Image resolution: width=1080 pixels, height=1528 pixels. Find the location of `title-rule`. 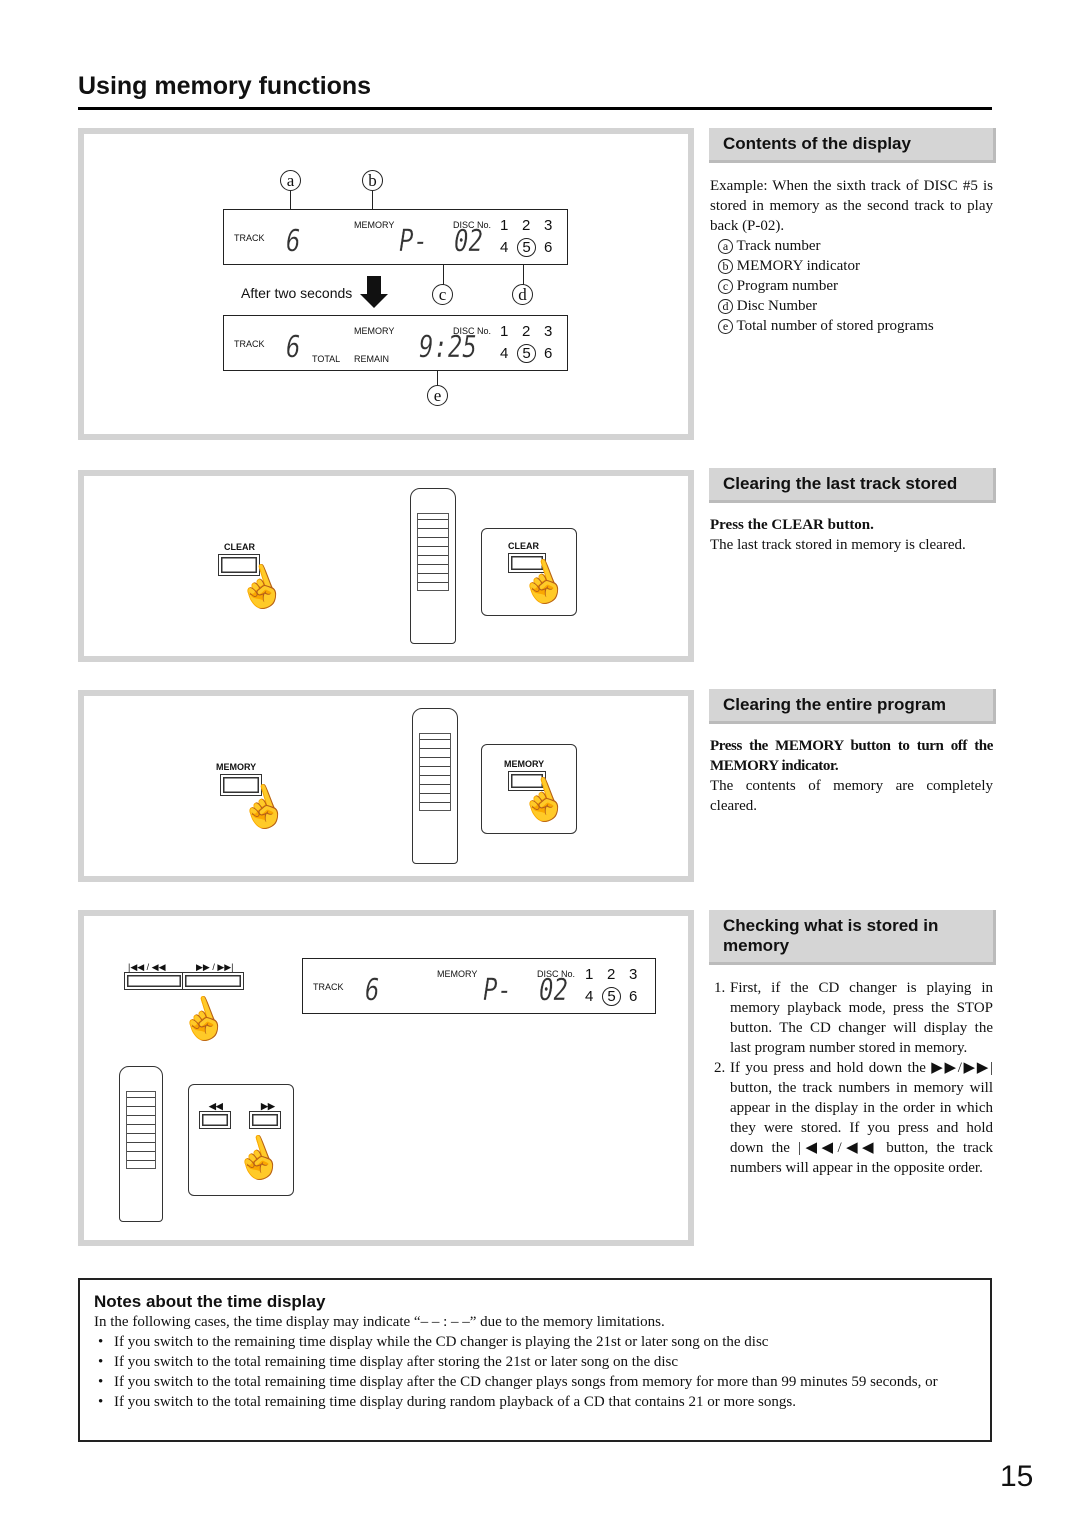

title-rule is located at coordinates (535, 108).